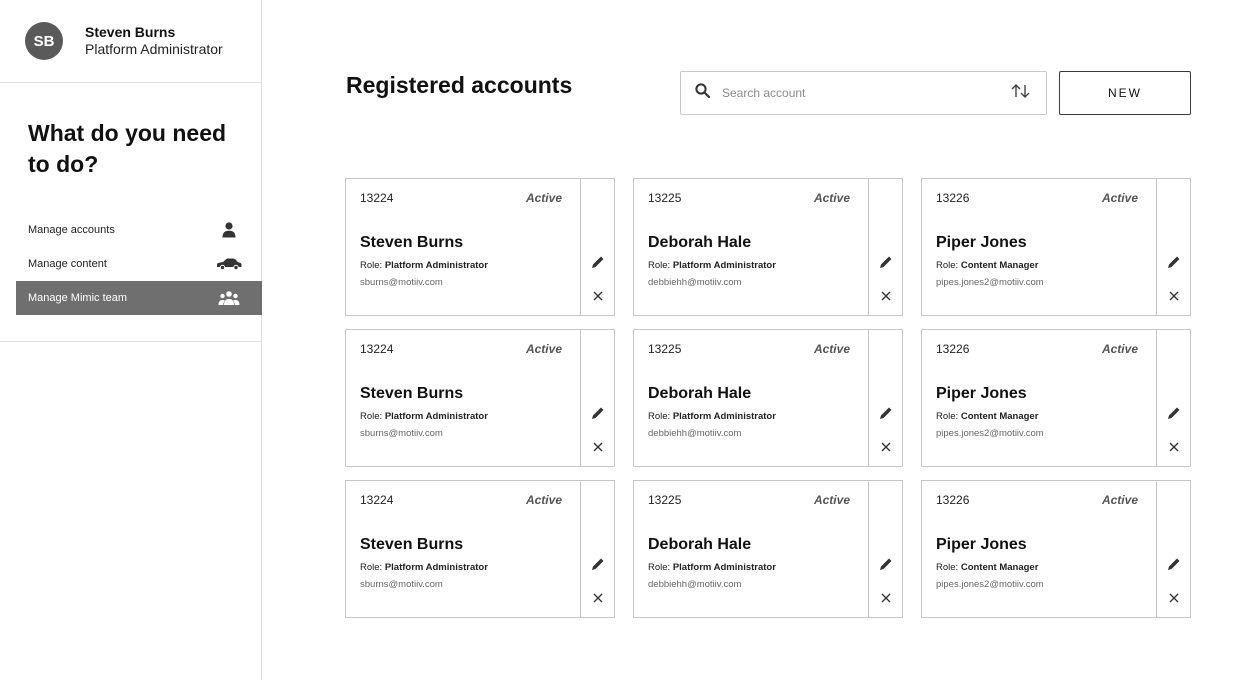  Describe the element at coordinates (229, 264) in the screenshot. I see `car-icon` at that location.